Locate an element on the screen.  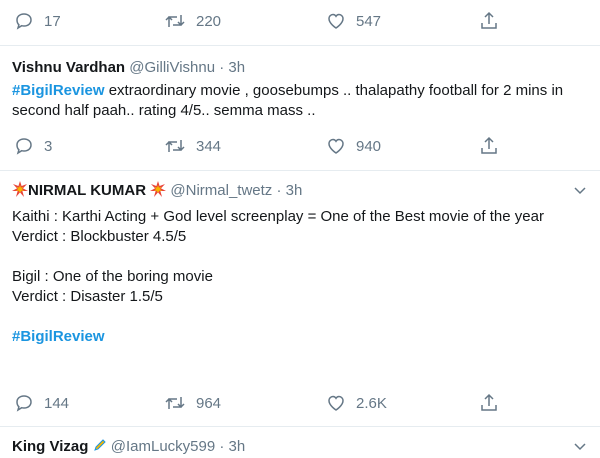
like-action: 547 is located at coordinates (353, 21).